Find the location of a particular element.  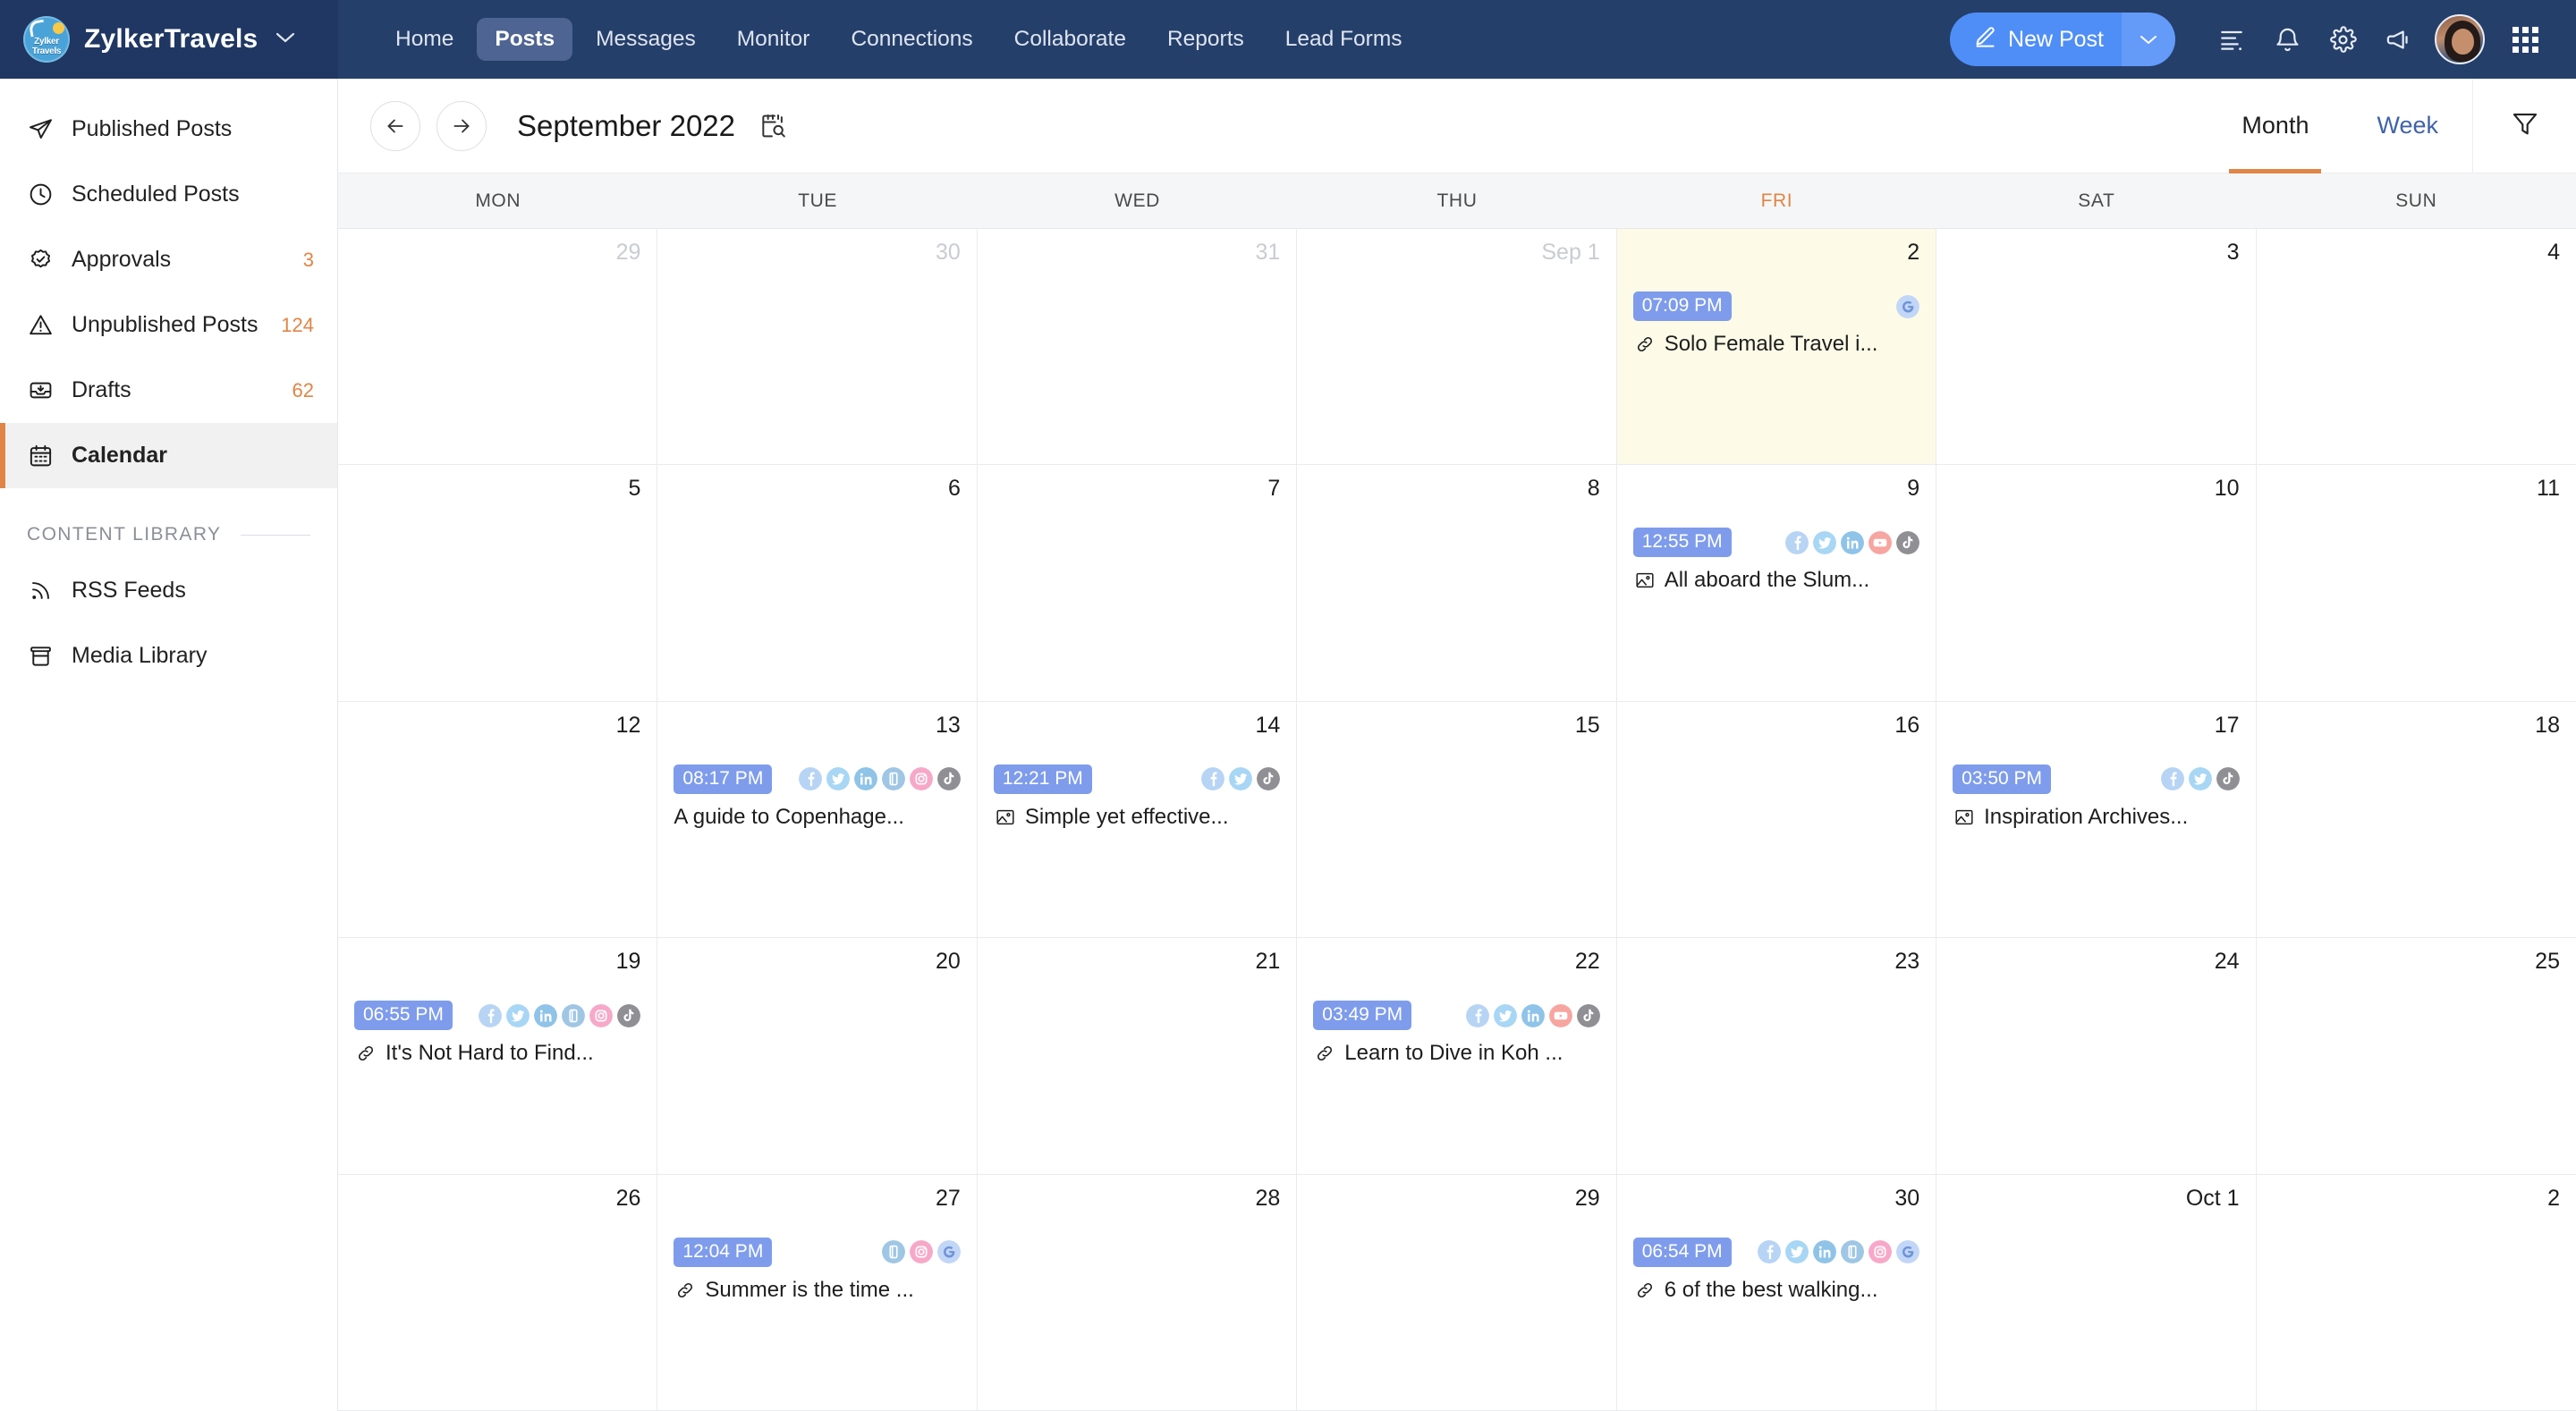

sidebar-item-published-posts: Published Posts is located at coordinates (168, 130).